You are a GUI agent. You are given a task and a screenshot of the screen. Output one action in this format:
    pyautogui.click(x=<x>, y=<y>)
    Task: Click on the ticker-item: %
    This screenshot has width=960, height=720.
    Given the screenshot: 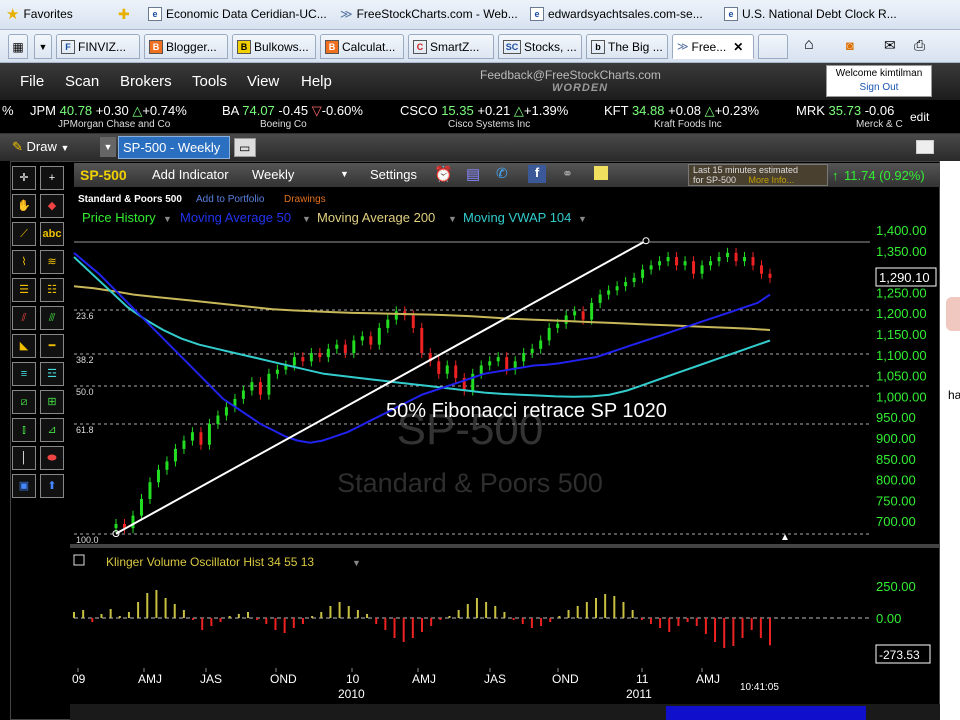 What is the action you would take?
    pyautogui.click(x=8, y=110)
    